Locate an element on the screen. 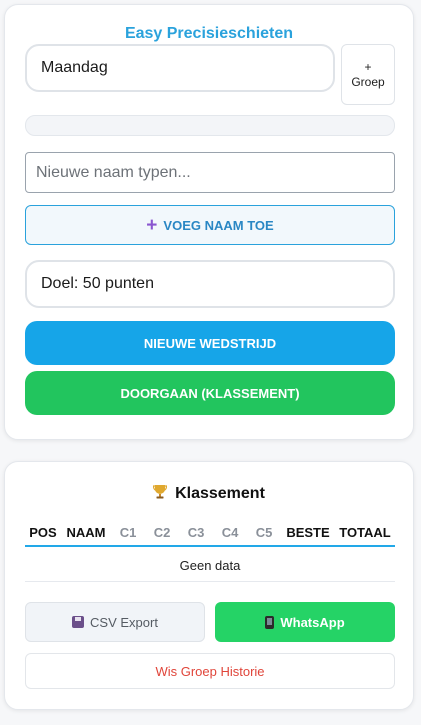  floppy-disk-icon is located at coordinates (78, 622).